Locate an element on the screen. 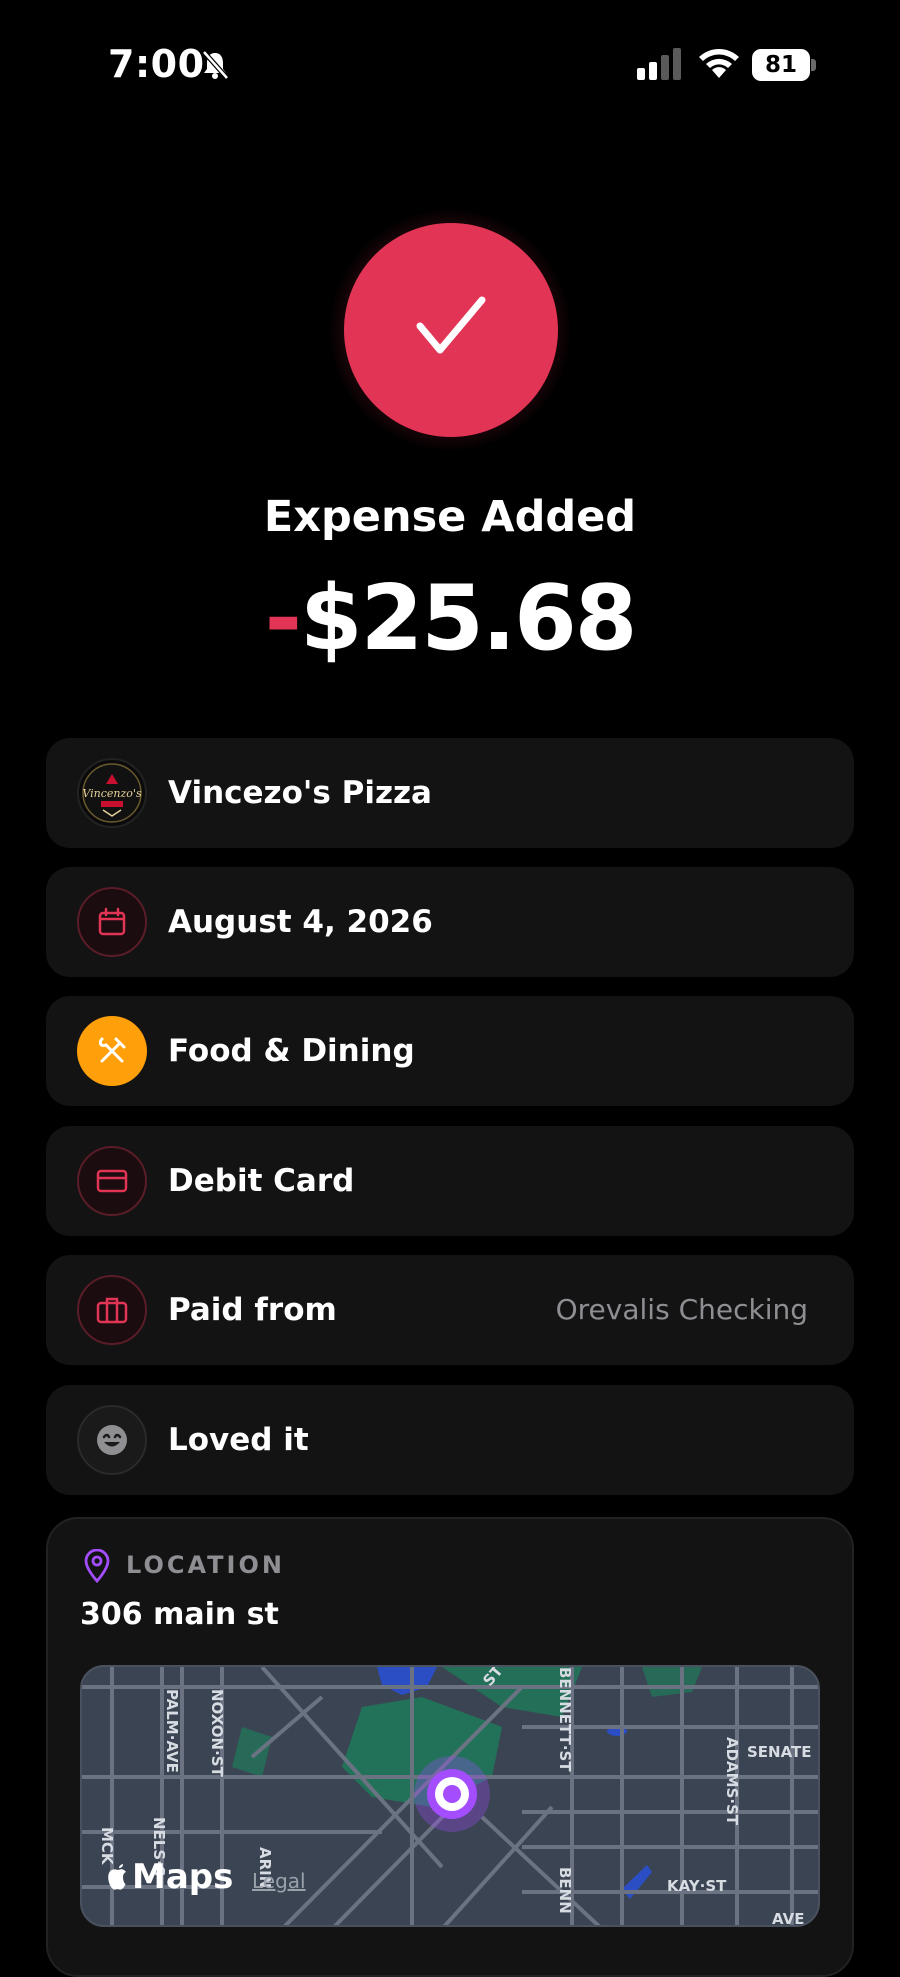 This screenshot has height=1977, width=900. street-label: AVE is located at coordinates (788, 1918).